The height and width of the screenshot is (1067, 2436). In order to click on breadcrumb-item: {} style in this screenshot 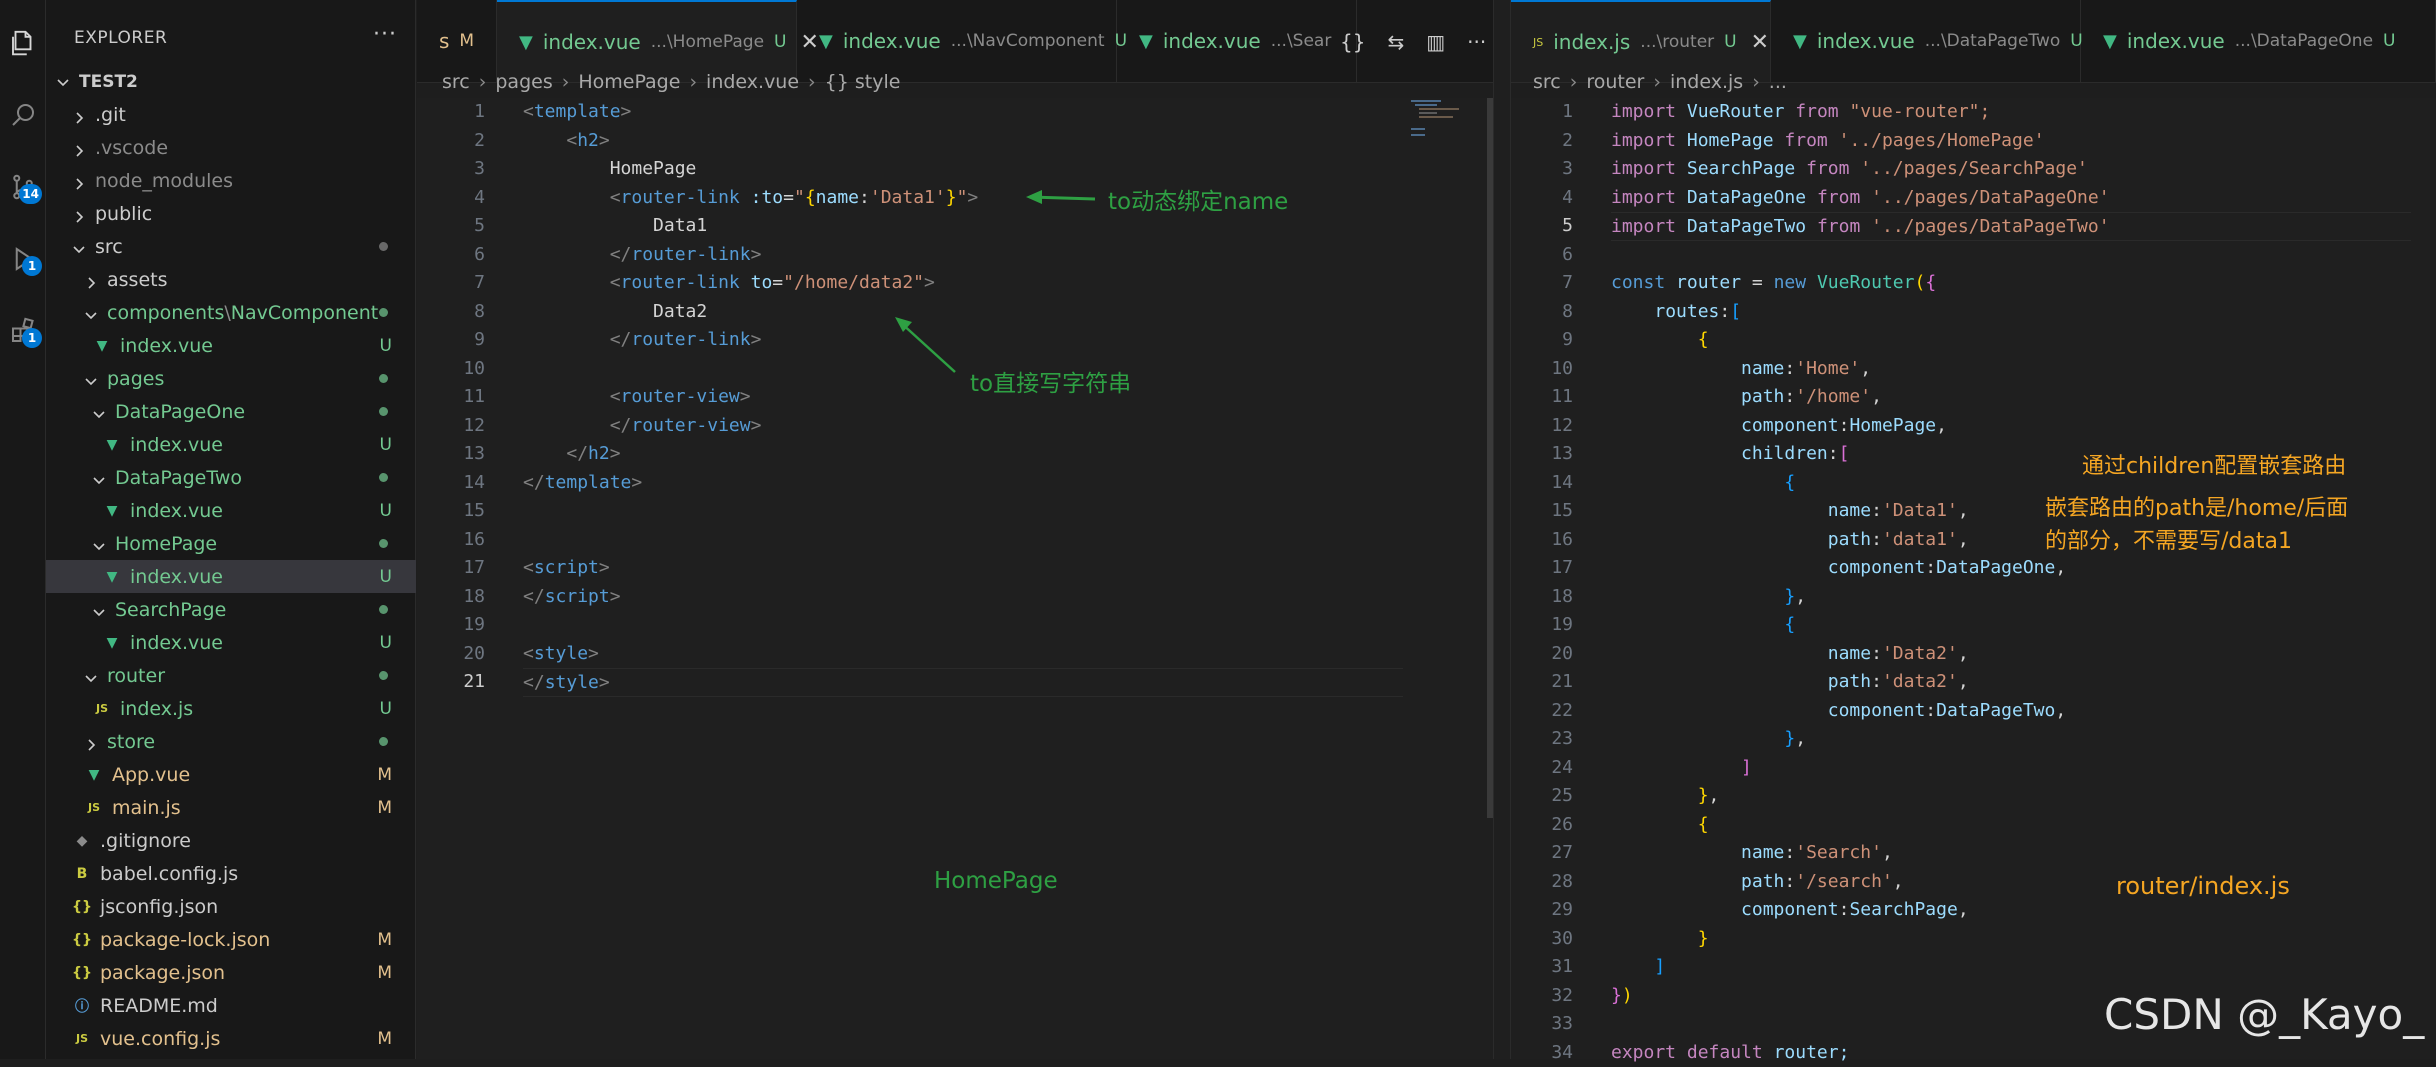, I will do `click(863, 82)`.